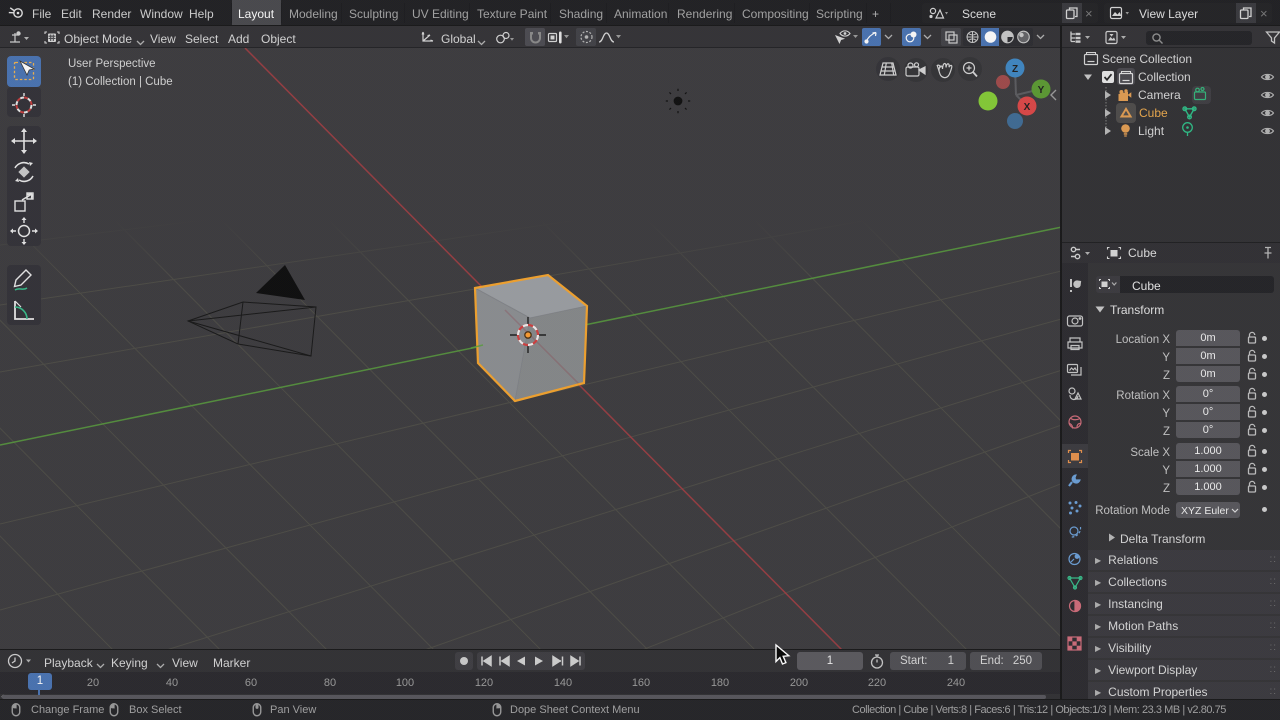 Image resolution: width=1280 pixels, height=720 pixels. I want to click on svg-text: Collection, so click(1164, 77).